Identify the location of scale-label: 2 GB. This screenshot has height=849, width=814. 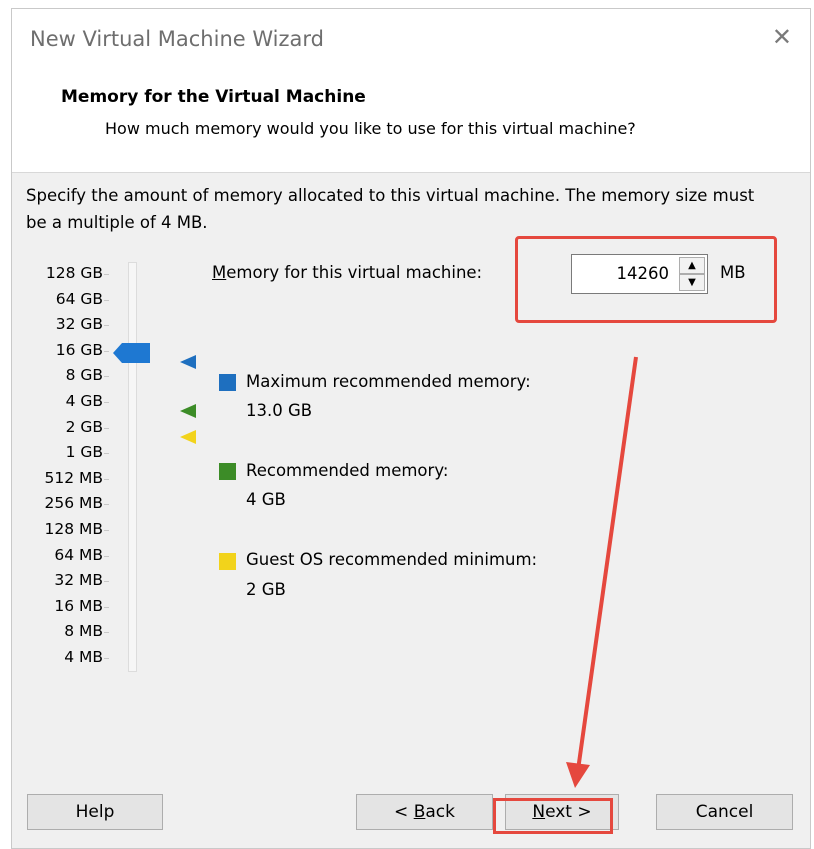
(84, 426).